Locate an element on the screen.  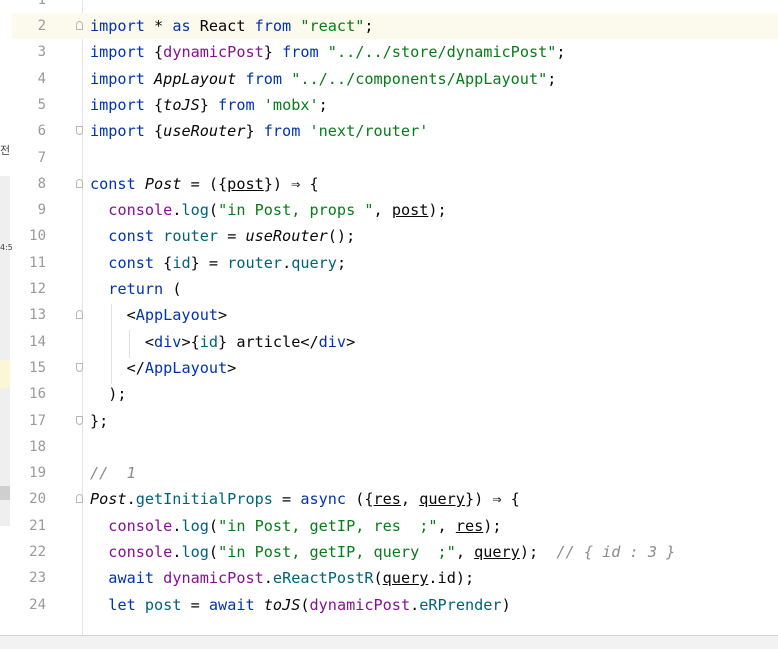
line-number: 22 is located at coordinates (37, 552).